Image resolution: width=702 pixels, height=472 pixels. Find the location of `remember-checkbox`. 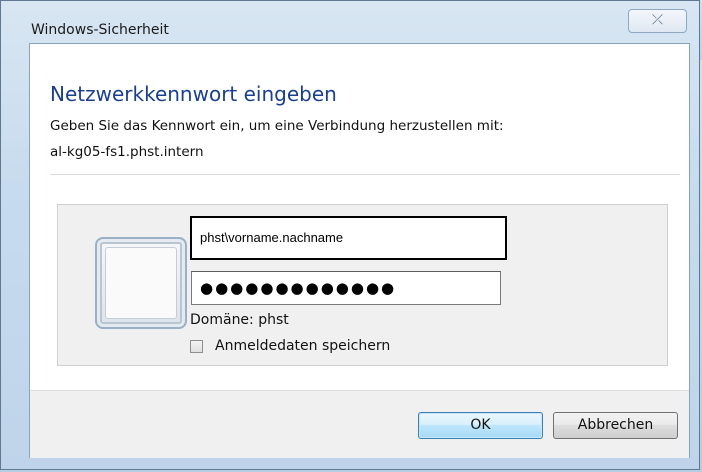

remember-checkbox is located at coordinates (196, 346).